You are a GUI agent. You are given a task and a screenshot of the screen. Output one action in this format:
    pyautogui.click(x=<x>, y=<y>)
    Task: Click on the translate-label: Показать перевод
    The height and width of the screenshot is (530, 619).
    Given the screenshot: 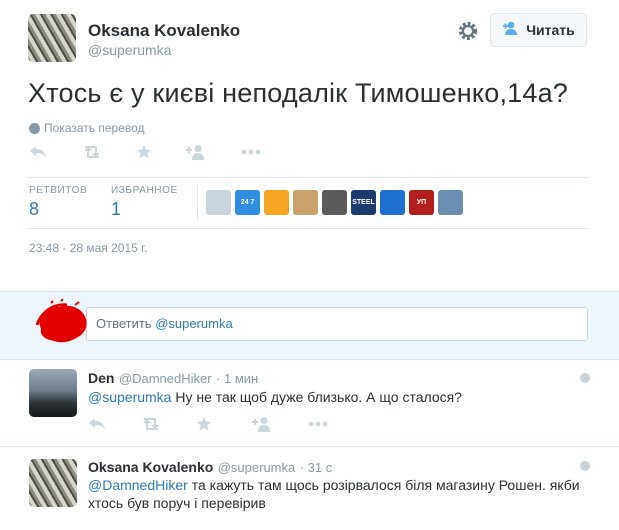 What is the action you would take?
    pyautogui.click(x=94, y=128)
    